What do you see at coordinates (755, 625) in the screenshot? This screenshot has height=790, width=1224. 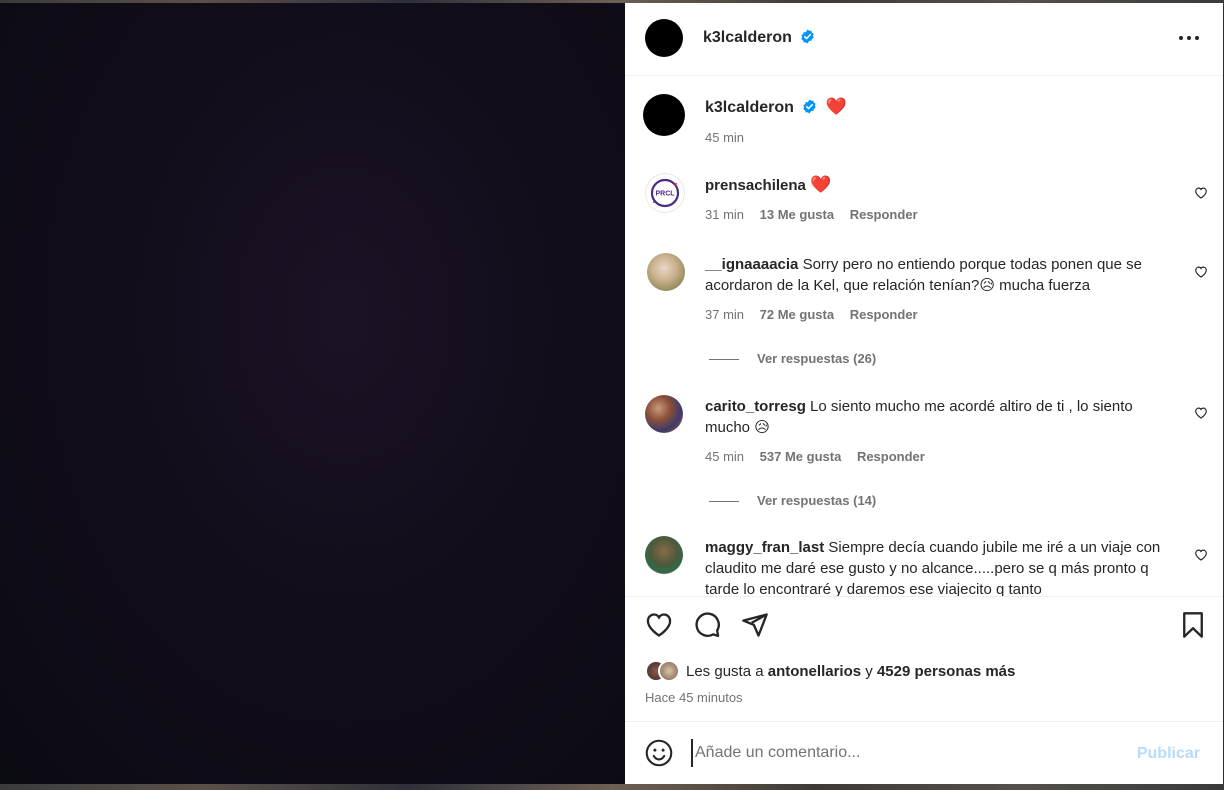 I see `share-send-icon` at bounding box center [755, 625].